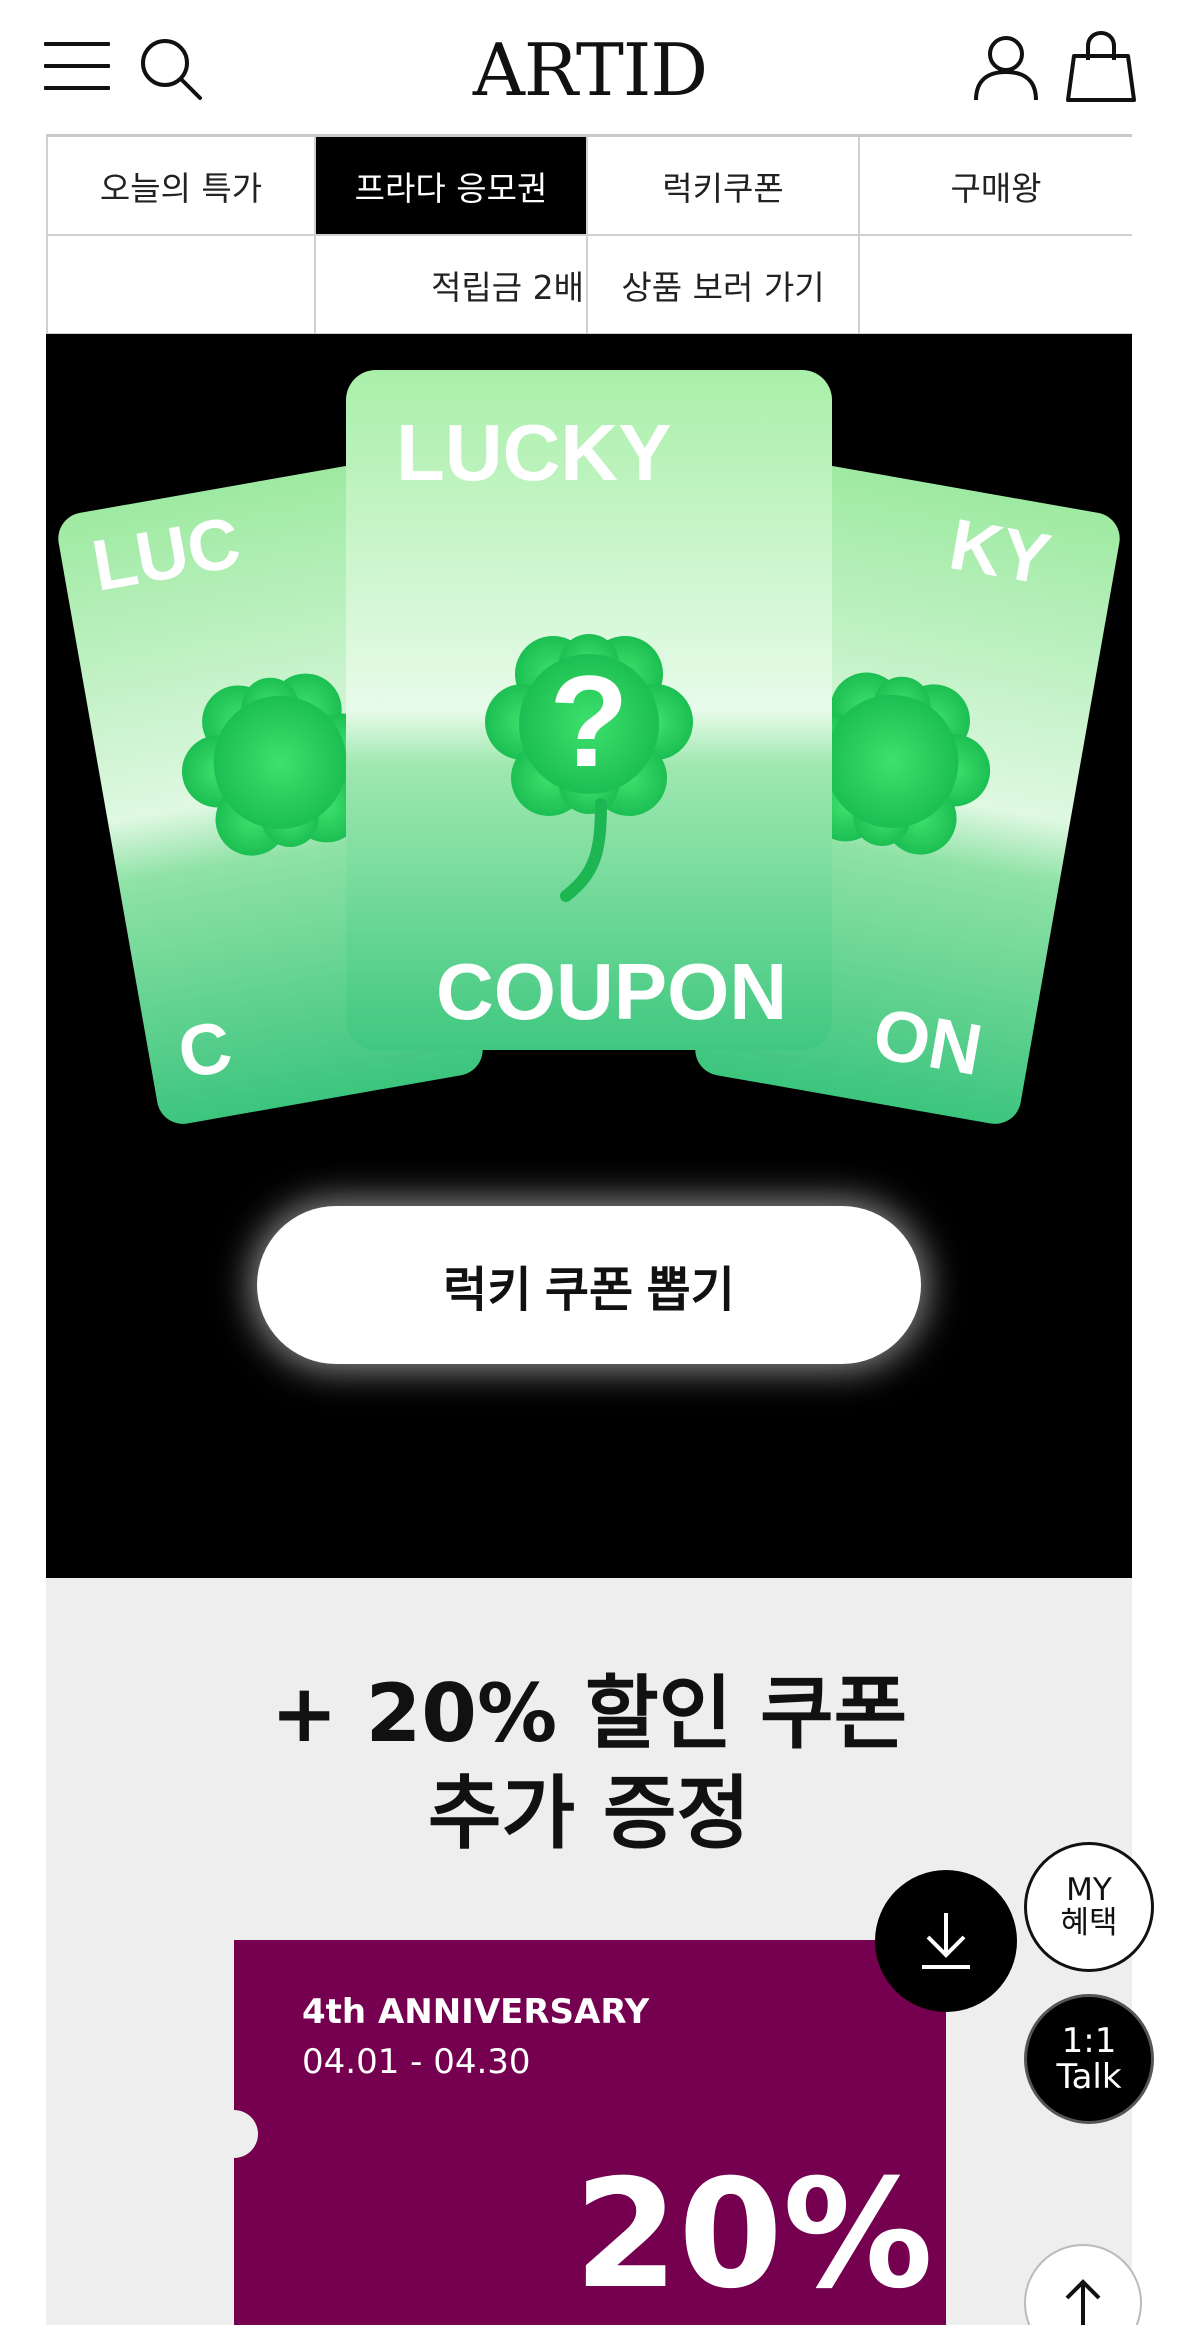 The image size is (1179, 2325). Describe the element at coordinates (589, 1764) in the screenshot. I see `promo-title: + 20% 할인 쿠폰 추가 증정` at that location.